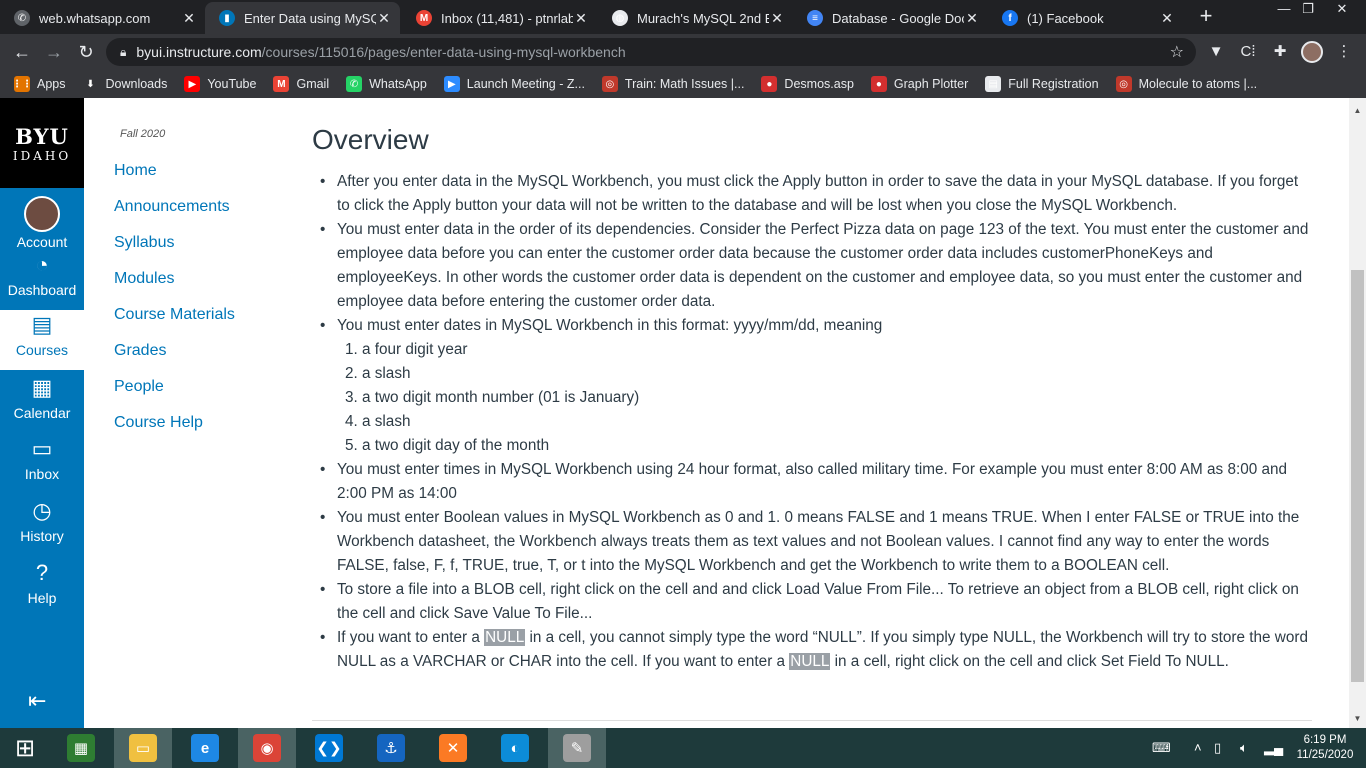 Image resolution: width=1366 pixels, height=768 pixels. I want to click on date-step: 5. a two digit day of the month, so click(447, 445).